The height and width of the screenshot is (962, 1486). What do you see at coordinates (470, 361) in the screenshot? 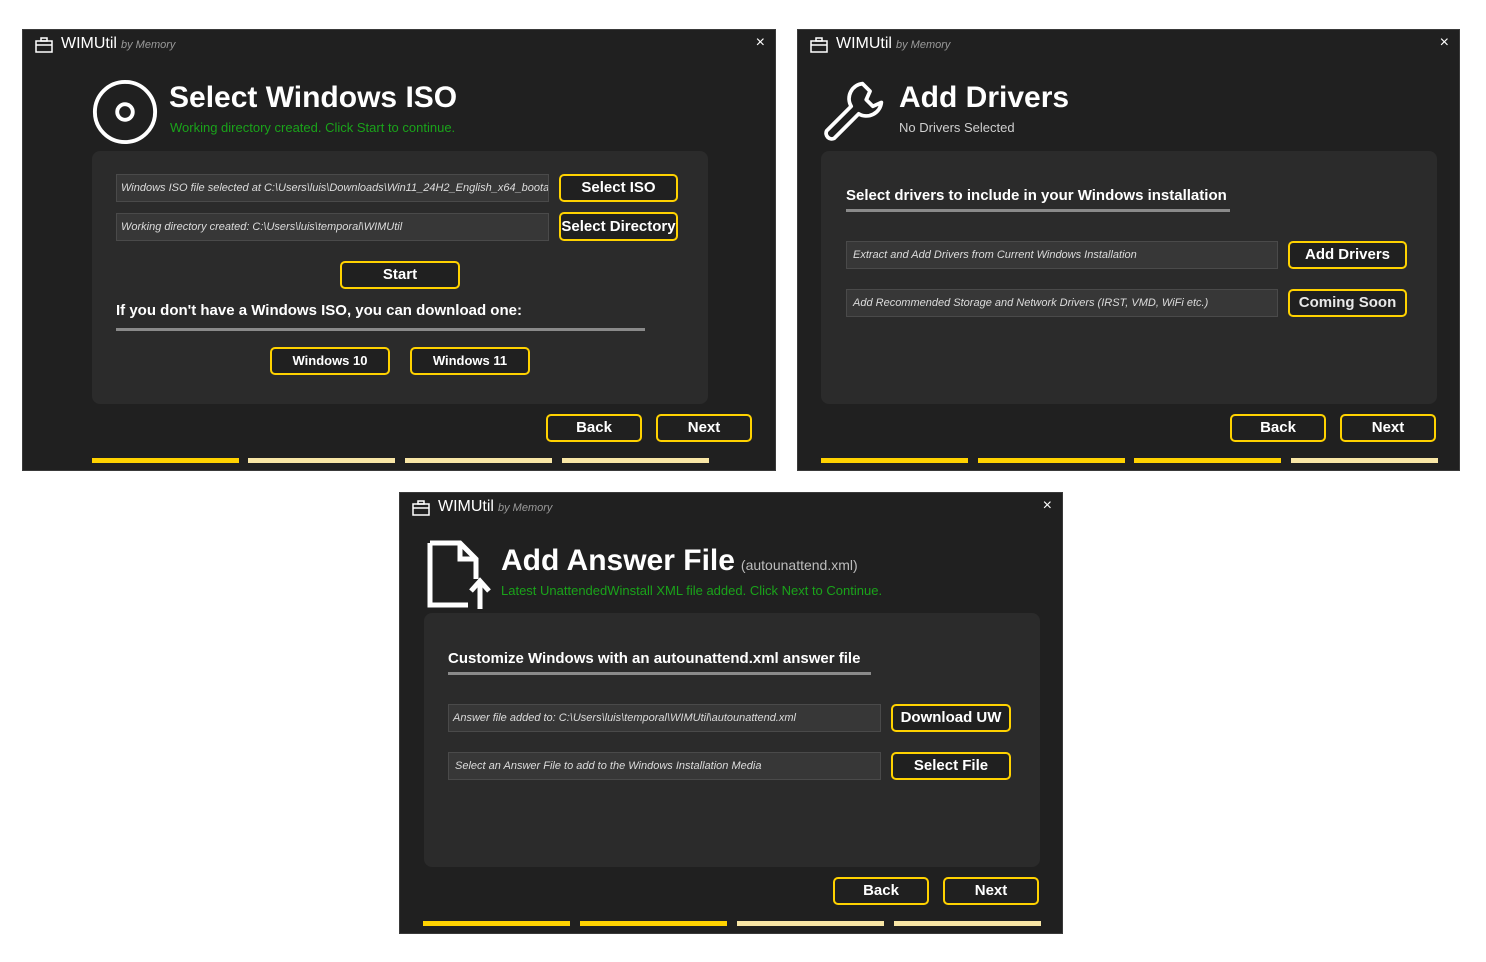
I see `windows-11-button: Windows 11` at bounding box center [470, 361].